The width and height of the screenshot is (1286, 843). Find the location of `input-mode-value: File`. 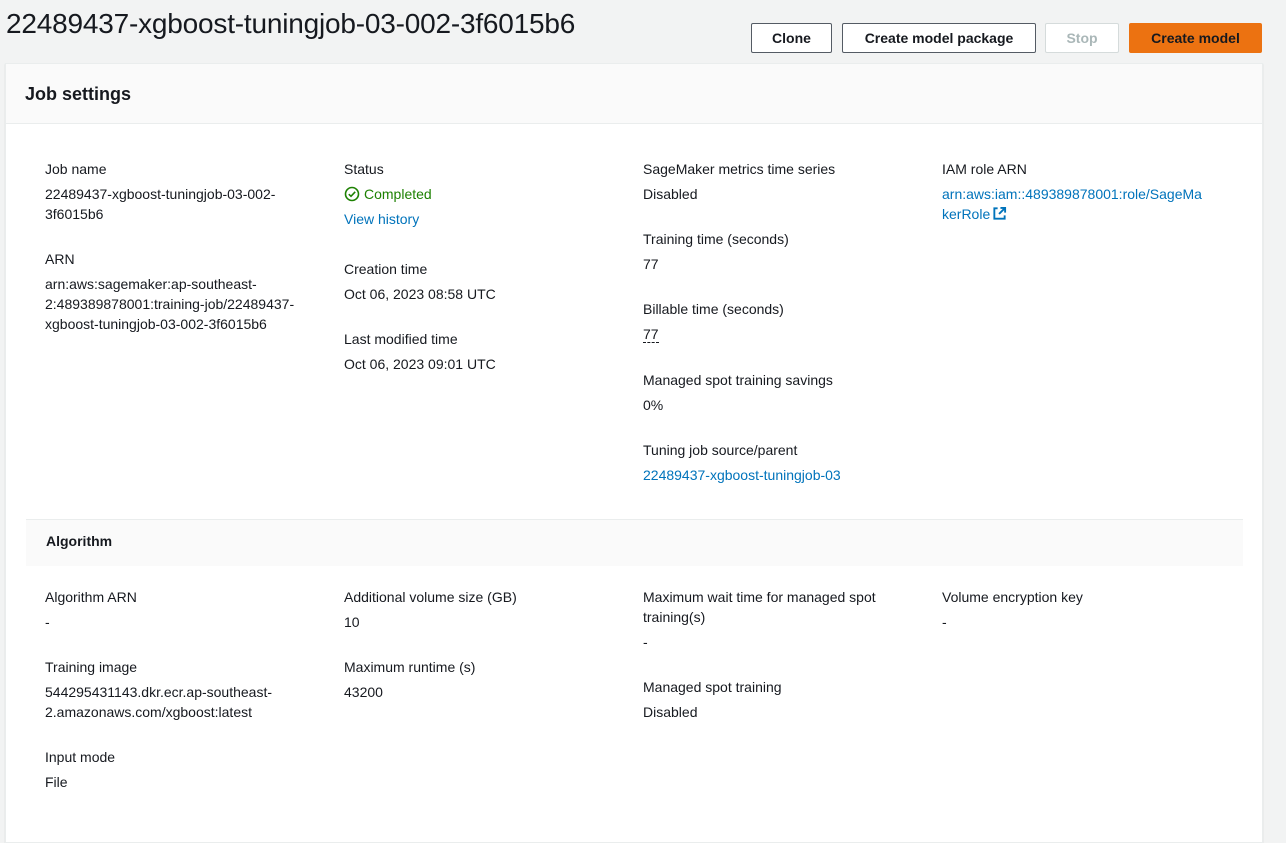

input-mode-value: File is located at coordinates (56, 782).